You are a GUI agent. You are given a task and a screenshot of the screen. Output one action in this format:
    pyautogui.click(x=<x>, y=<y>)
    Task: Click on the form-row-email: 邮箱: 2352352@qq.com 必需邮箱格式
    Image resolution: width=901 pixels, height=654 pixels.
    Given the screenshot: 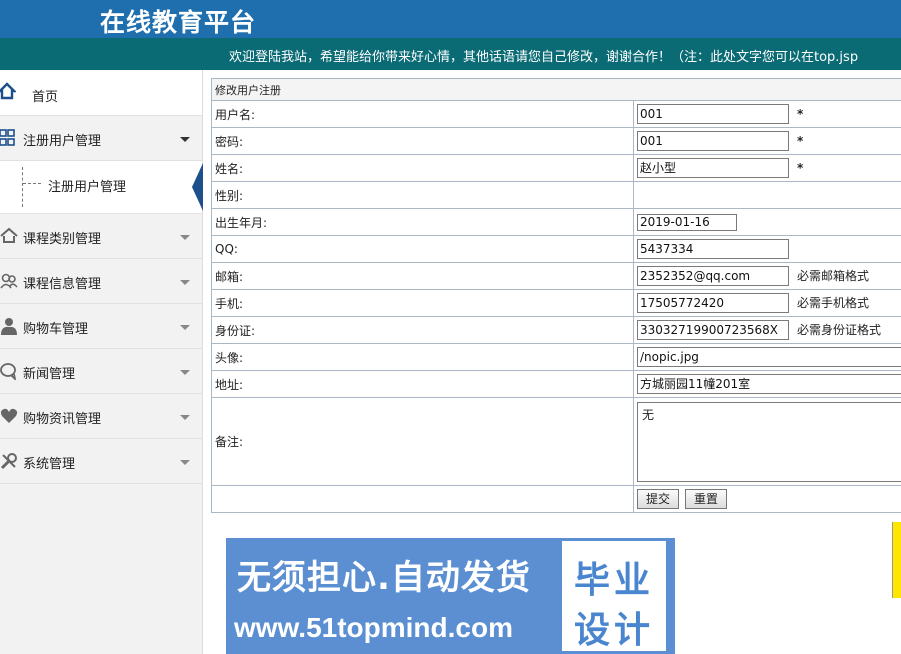 What is the action you would take?
    pyautogui.click(x=556, y=276)
    